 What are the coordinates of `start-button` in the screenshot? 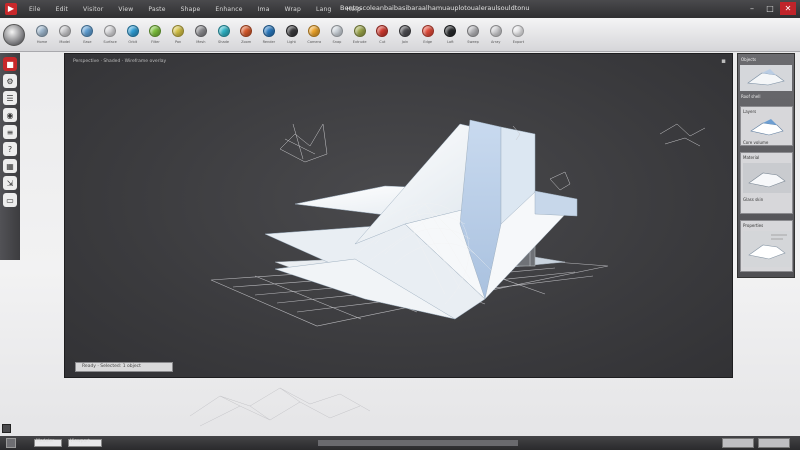 It's located at (11, 443).